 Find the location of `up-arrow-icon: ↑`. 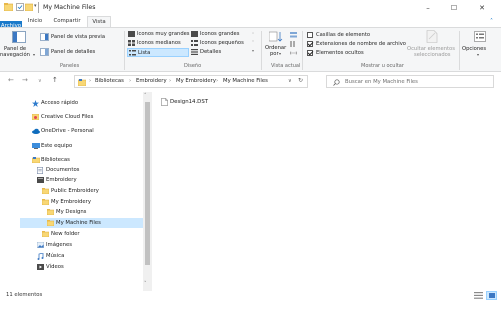

up-arrow-icon: ↑ is located at coordinates (55, 80).